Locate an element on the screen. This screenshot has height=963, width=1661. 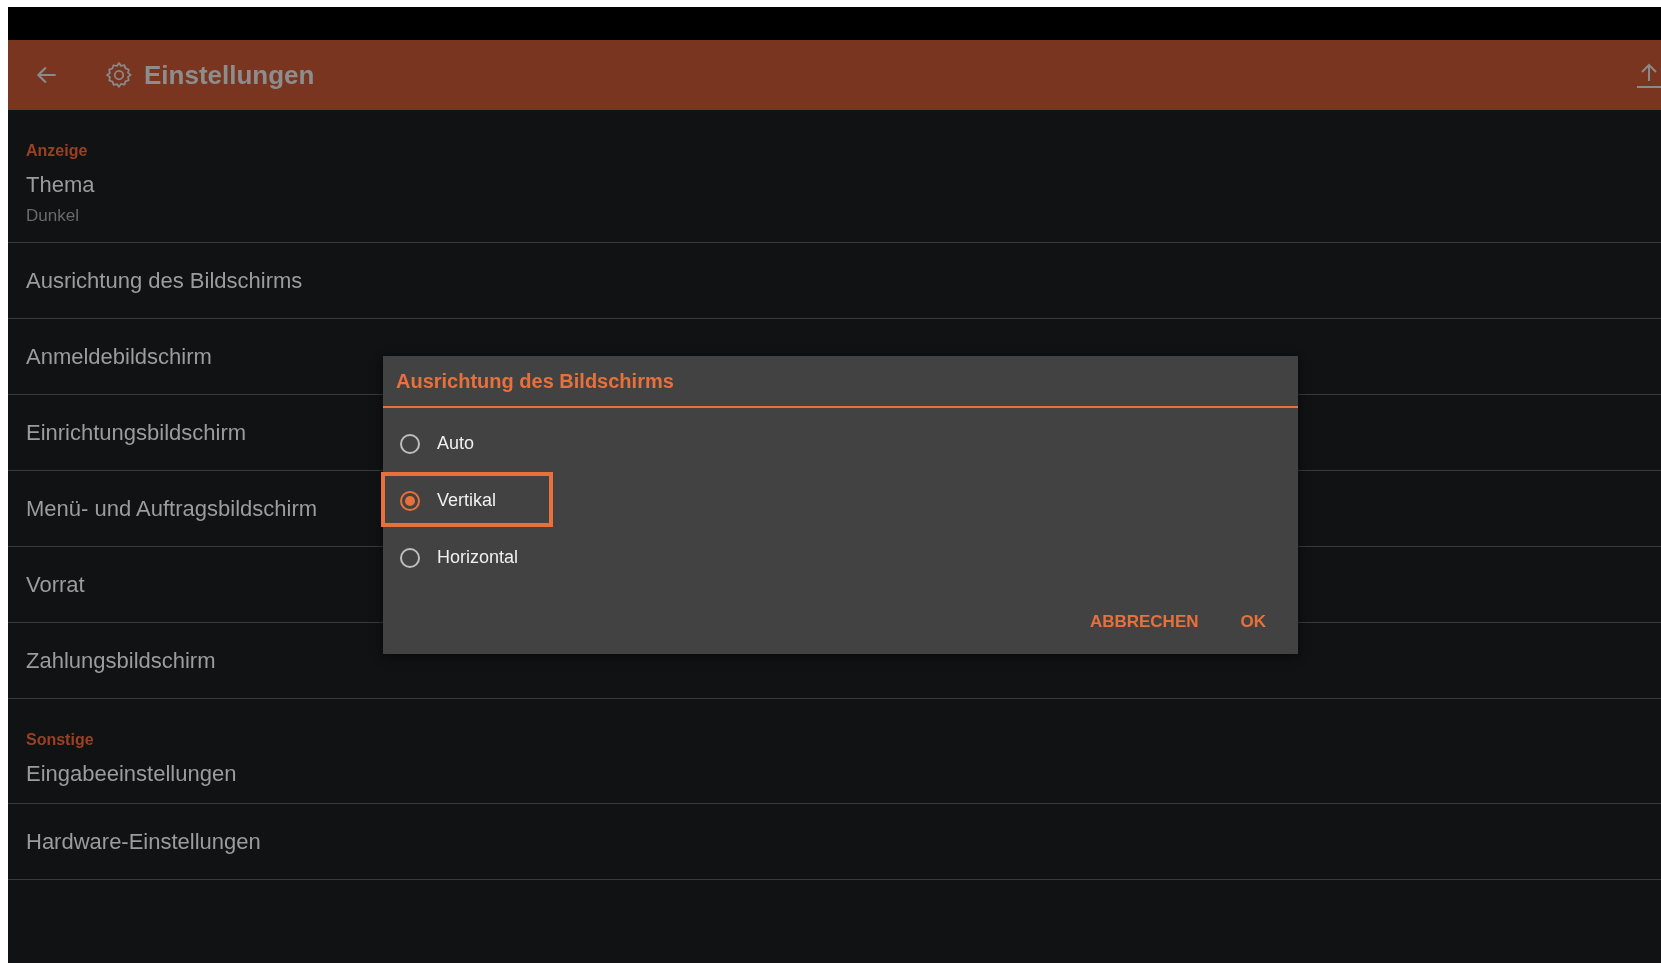
settings-item: Eingabeeinstellungen is located at coordinates (834, 776).